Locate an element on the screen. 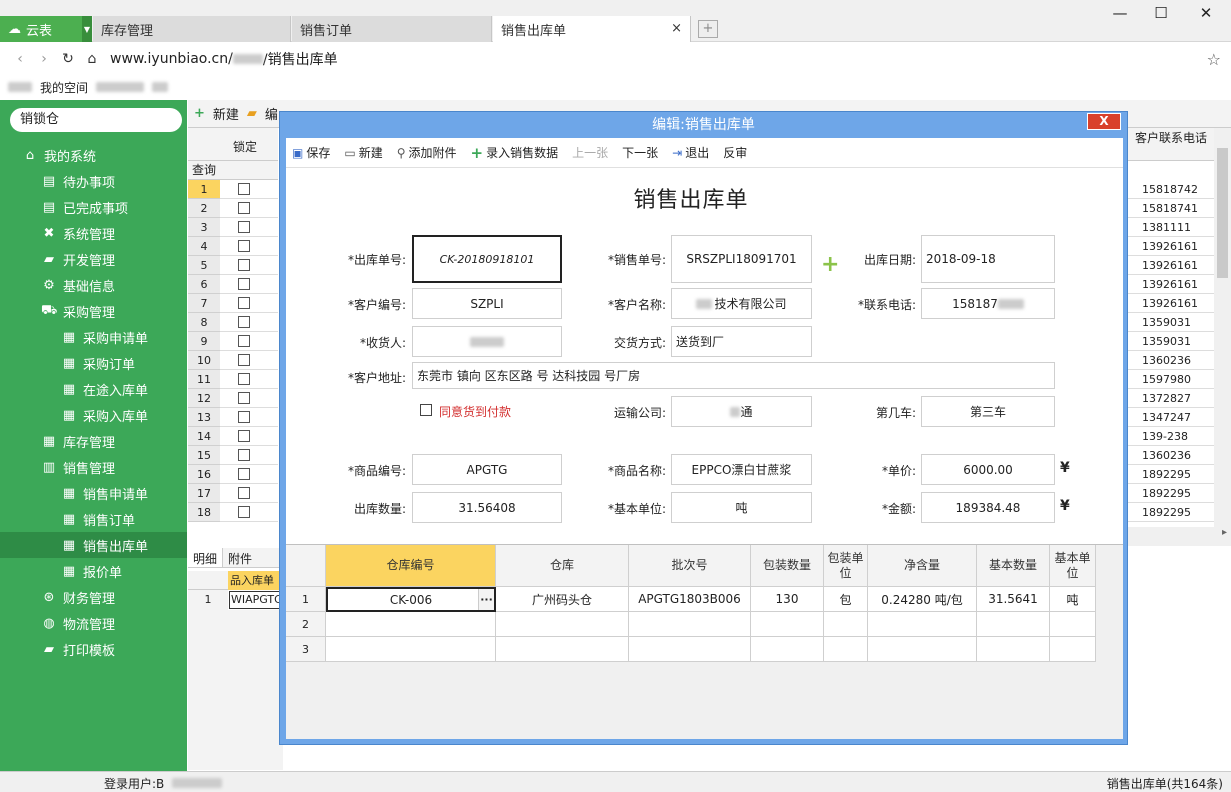  sales-no-field: SRSZPLI18091701 is located at coordinates (741, 259).